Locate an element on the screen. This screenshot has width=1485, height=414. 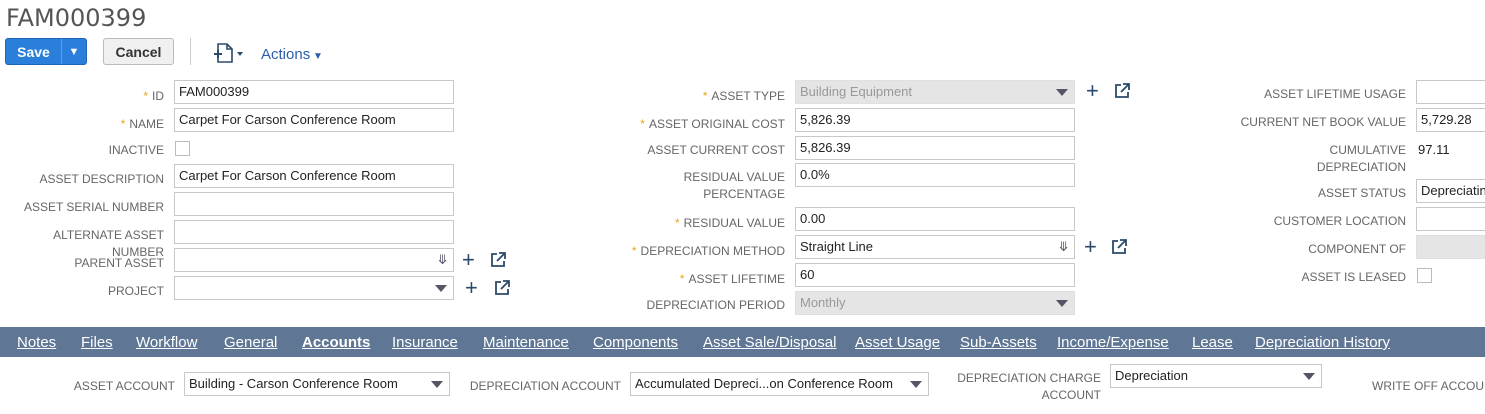
id-field: FAM000399 is located at coordinates (314, 92).